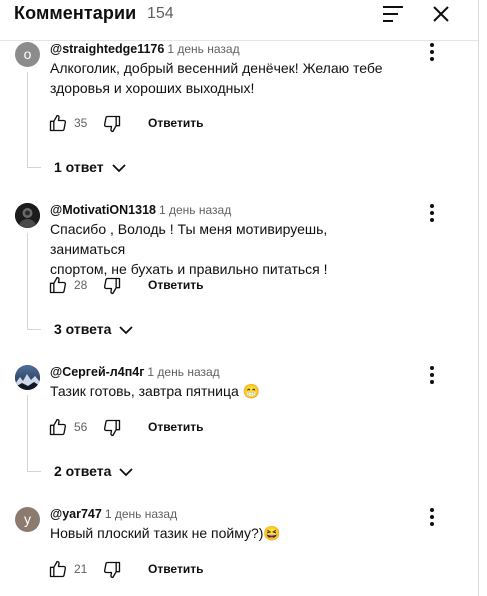  What do you see at coordinates (81, 285) in the screenshot?
I see `like-count: 28` at bounding box center [81, 285].